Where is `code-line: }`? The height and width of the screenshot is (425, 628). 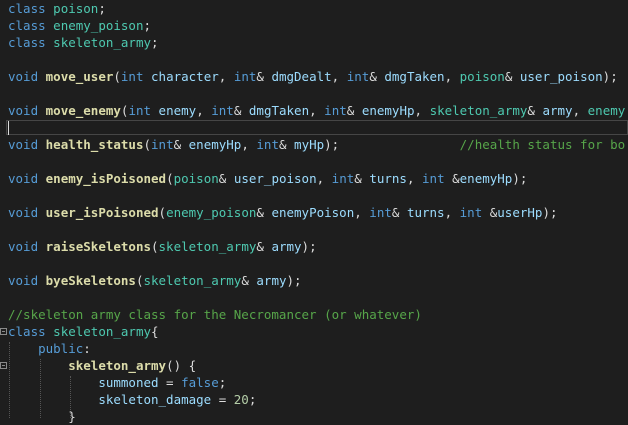 code-line: } is located at coordinates (318, 416).